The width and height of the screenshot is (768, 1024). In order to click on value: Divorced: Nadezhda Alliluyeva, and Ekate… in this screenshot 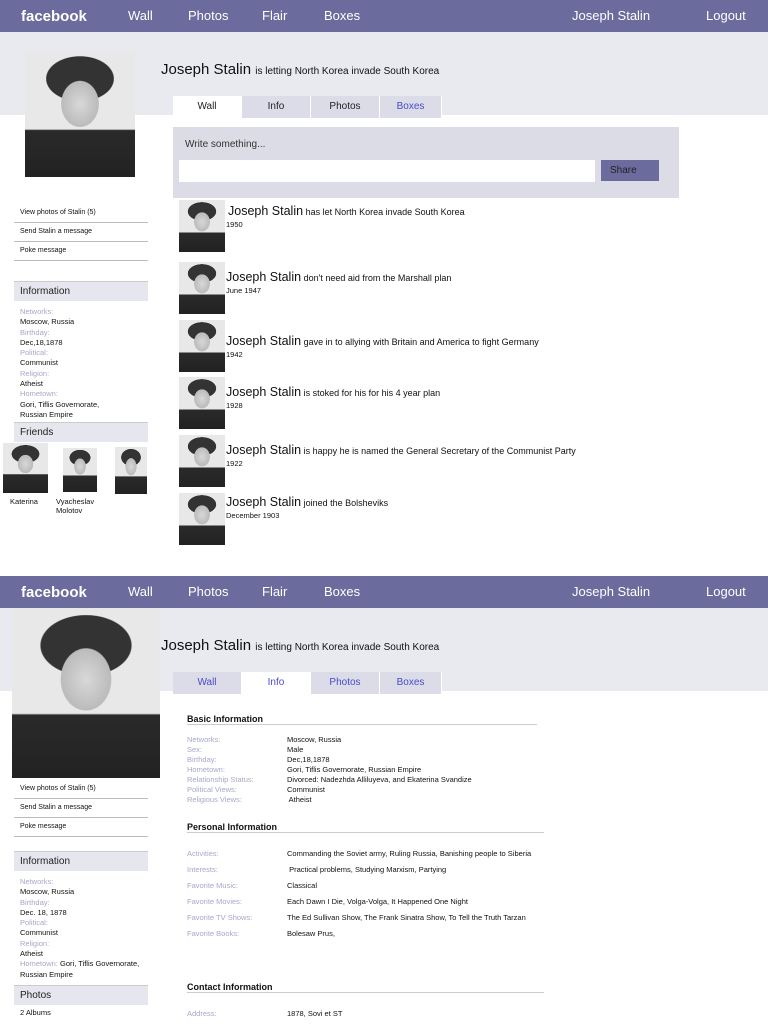, I will do `click(379, 779)`.